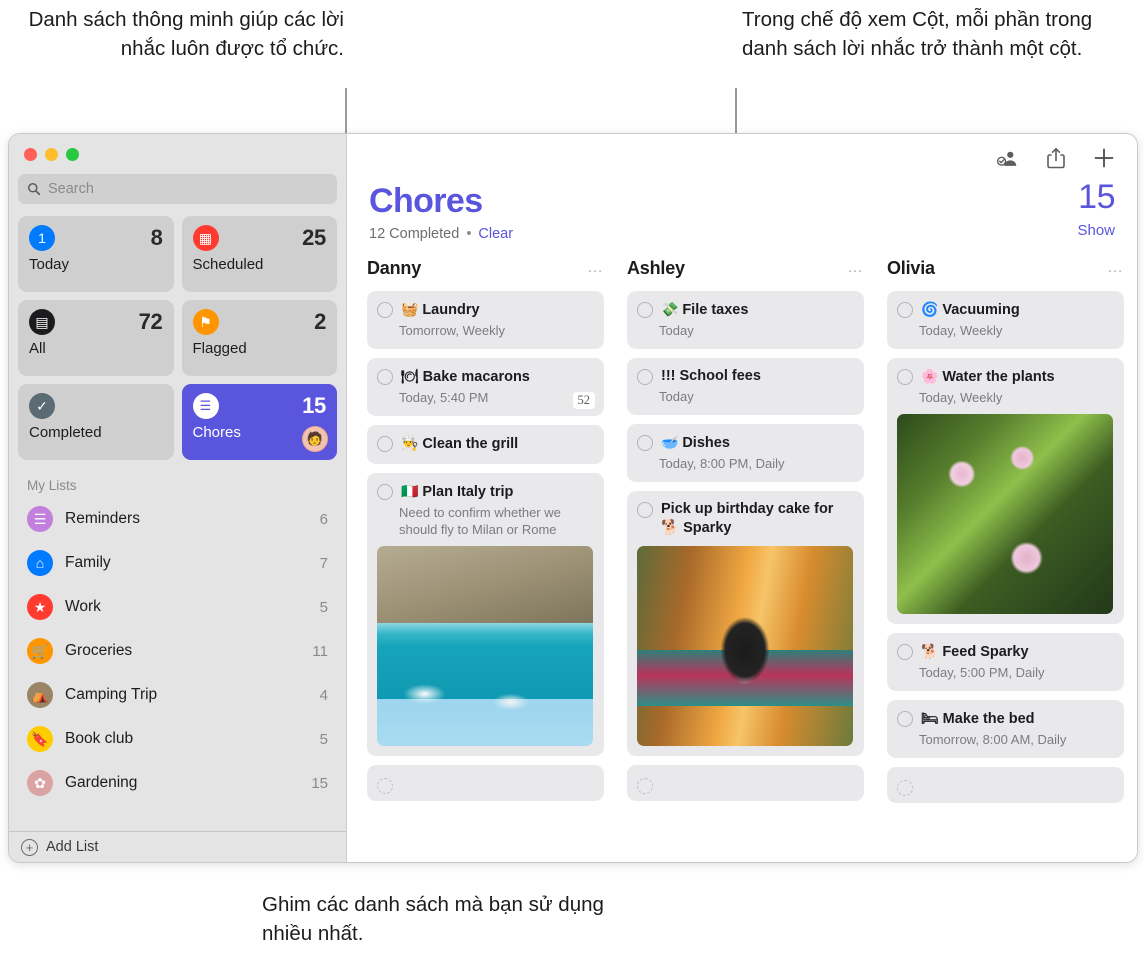 This screenshot has height=963, width=1144. I want to click on smart-list-today: 1 8 Today, so click(96, 254).